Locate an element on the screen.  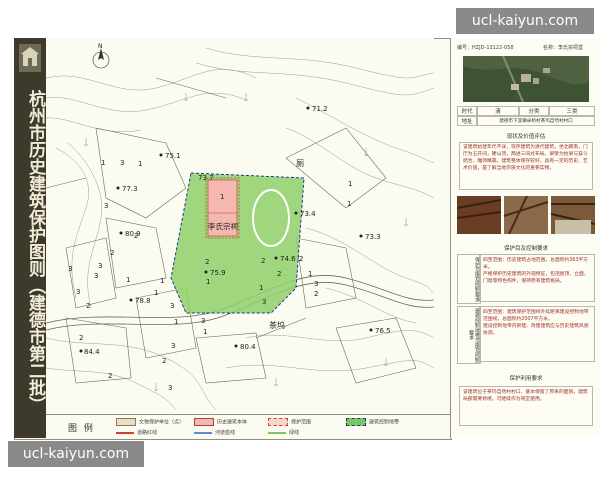
elevation-label: 74.6 is located at coordinates (288, 259).